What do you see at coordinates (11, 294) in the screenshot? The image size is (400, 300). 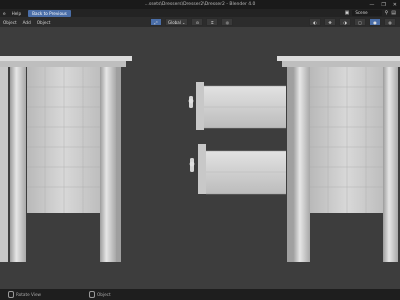 I see `mouse-middle-icon` at bounding box center [11, 294].